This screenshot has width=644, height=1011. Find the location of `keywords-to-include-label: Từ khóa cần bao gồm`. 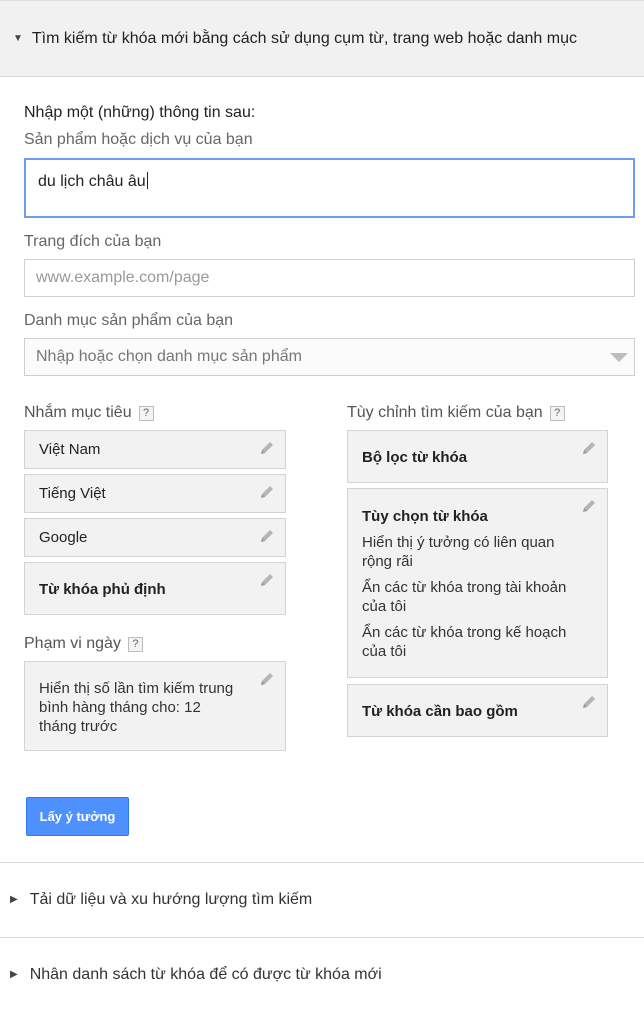

keywords-to-include-label: Từ khóa cần bao gồm is located at coordinates (440, 711).